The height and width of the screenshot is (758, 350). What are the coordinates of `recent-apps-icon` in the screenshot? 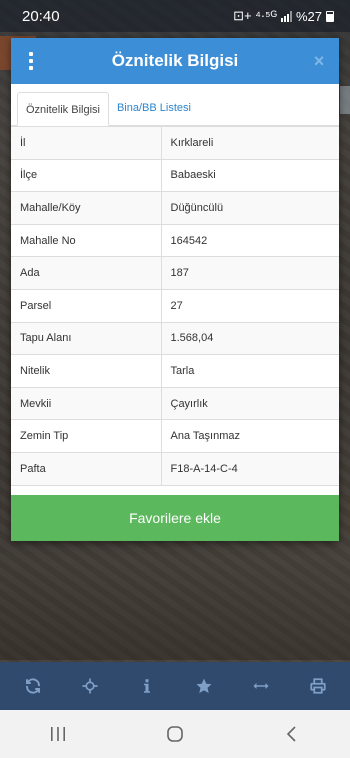 It's located at (58, 734).